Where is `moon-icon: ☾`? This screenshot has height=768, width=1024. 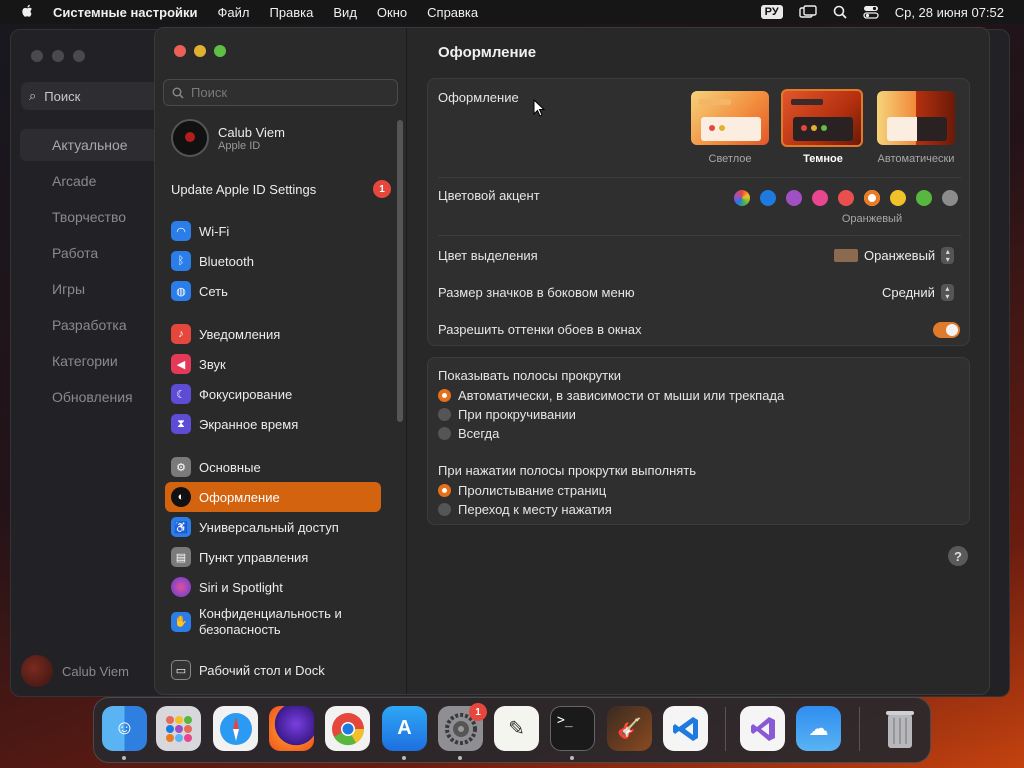
moon-icon: ☾ is located at coordinates (181, 394).